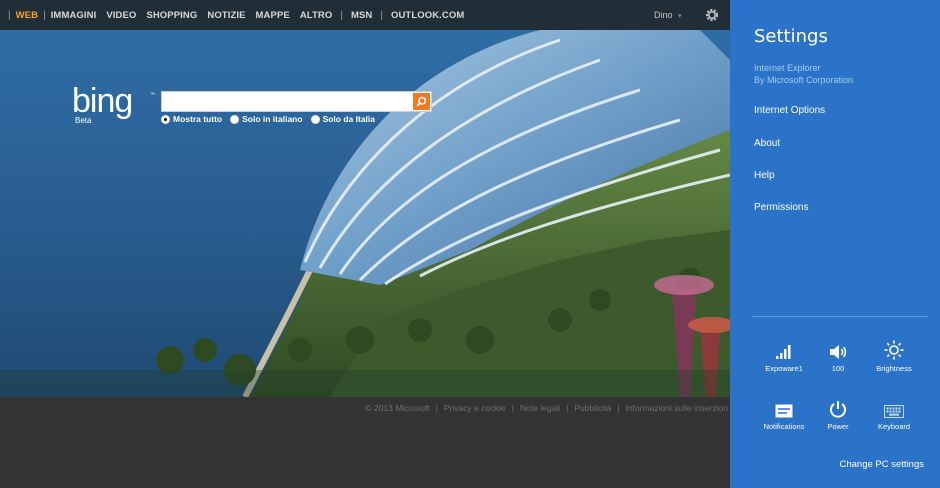 Image resolution: width=940 pixels, height=488 pixels. Describe the element at coordinates (894, 368) in the screenshot. I see `brightness-label: Brightness` at that location.